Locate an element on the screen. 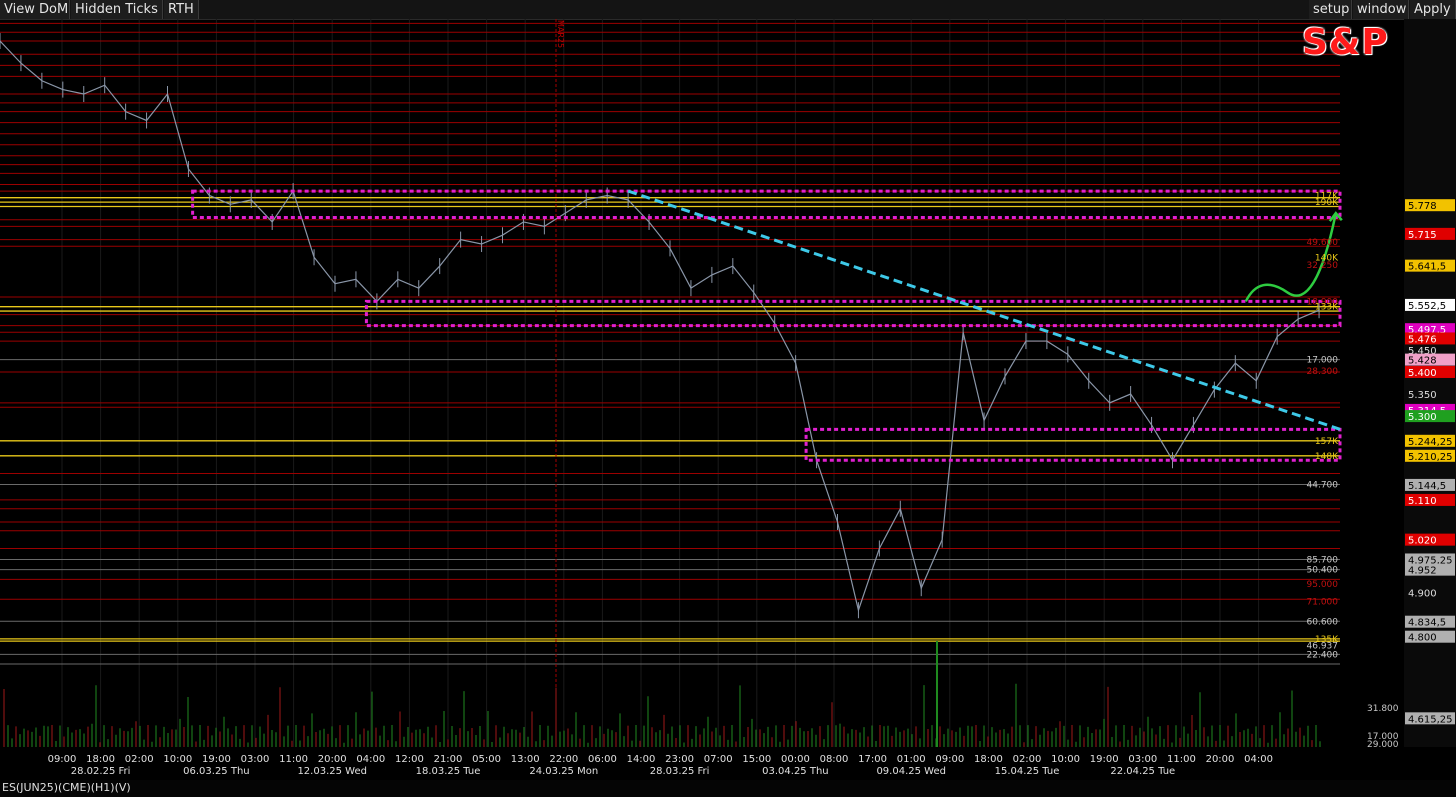  x-date-label: 24.03.25 Mon is located at coordinates (563, 771).